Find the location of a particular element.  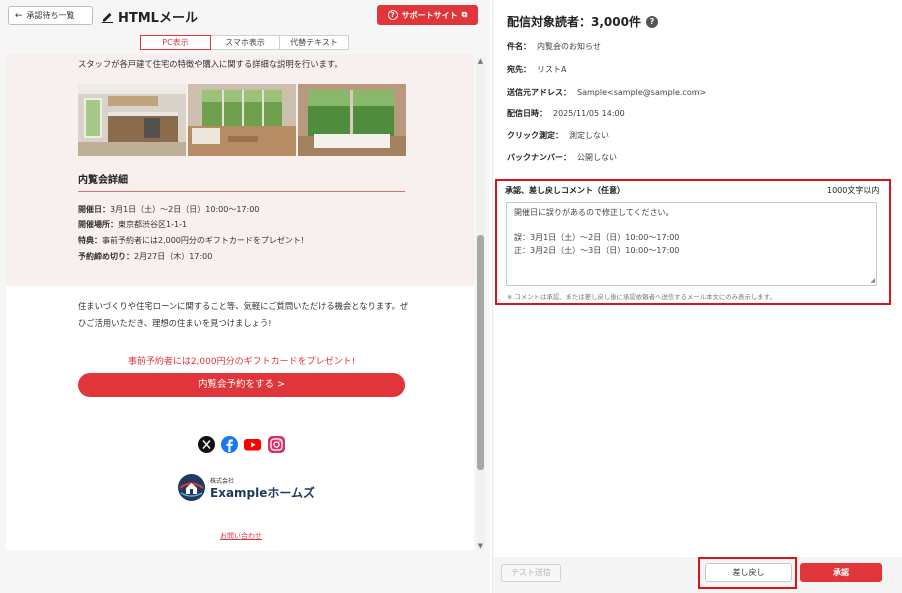

contact-link: お問い合わせ is located at coordinates (241, 536).